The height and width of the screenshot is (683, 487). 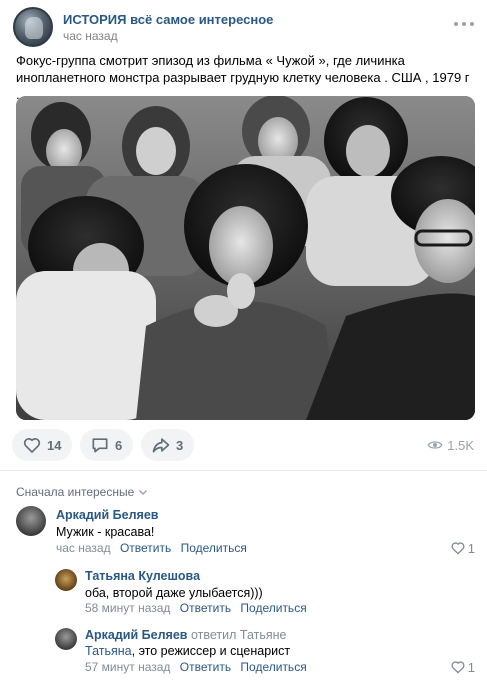 What do you see at coordinates (54, 445) in the screenshot?
I see `like-count: 14` at bounding box center [54, 445].